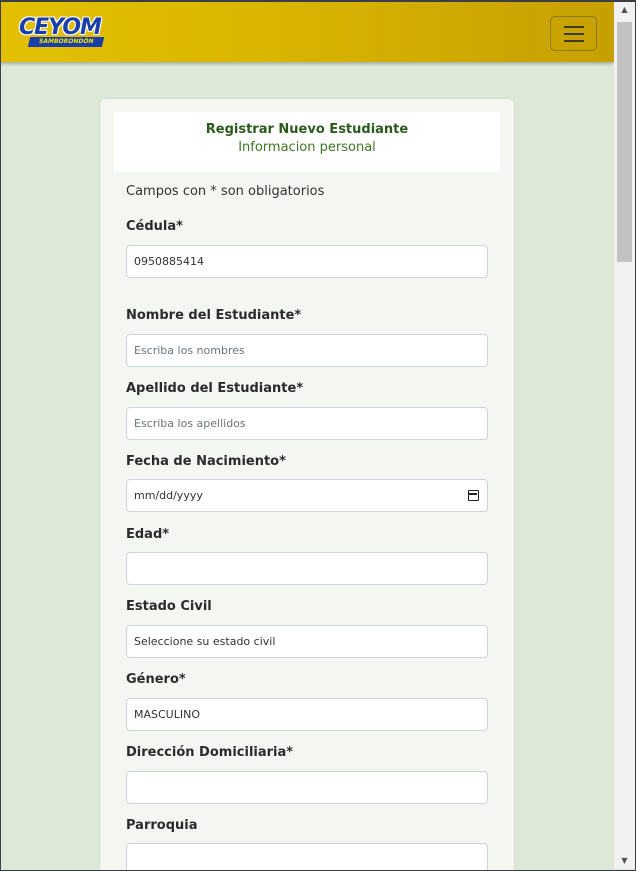  What do you see at coordinates (215, 388) in the screenshot?
I see `apellido-label: Apellido del Estudiante*` at bounding box center [215, 388].